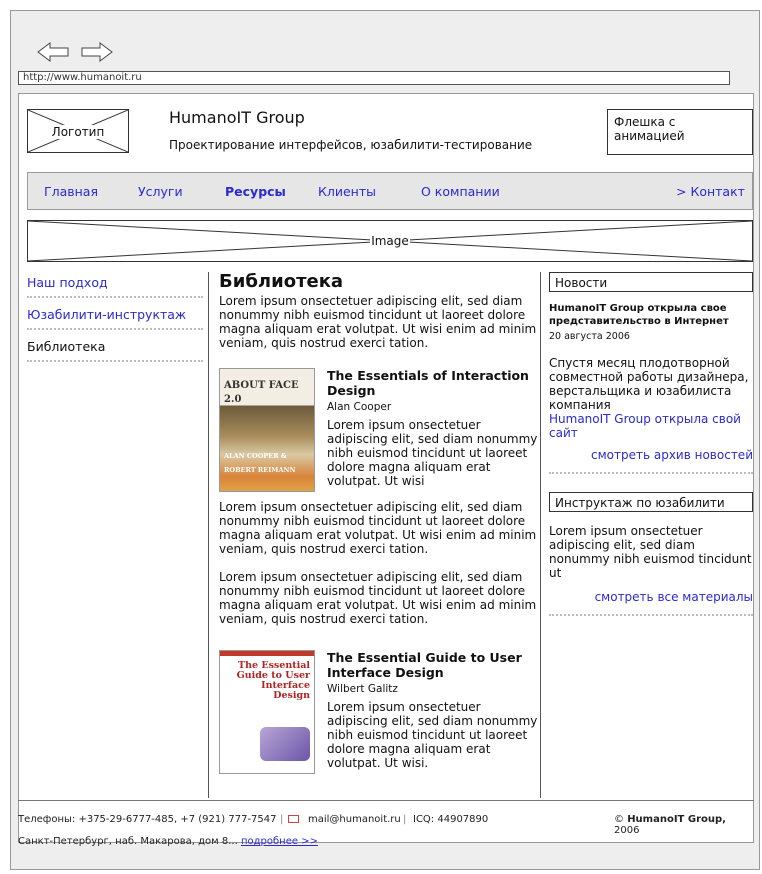  What do you see at coordinates (434, 383) in the screenshot?
I see `book-title: The Essentials of Interaction Design` at bounding box center [434, 383].